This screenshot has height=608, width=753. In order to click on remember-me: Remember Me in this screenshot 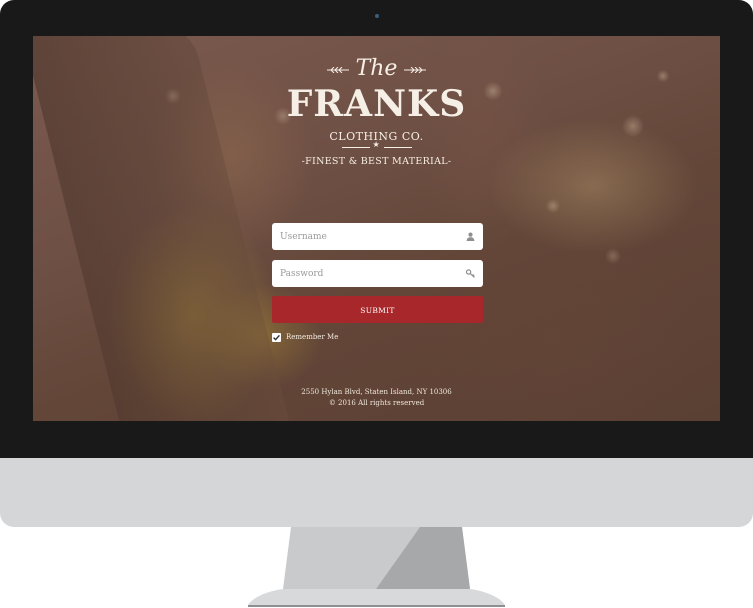, I will do `click(305, 337)`.